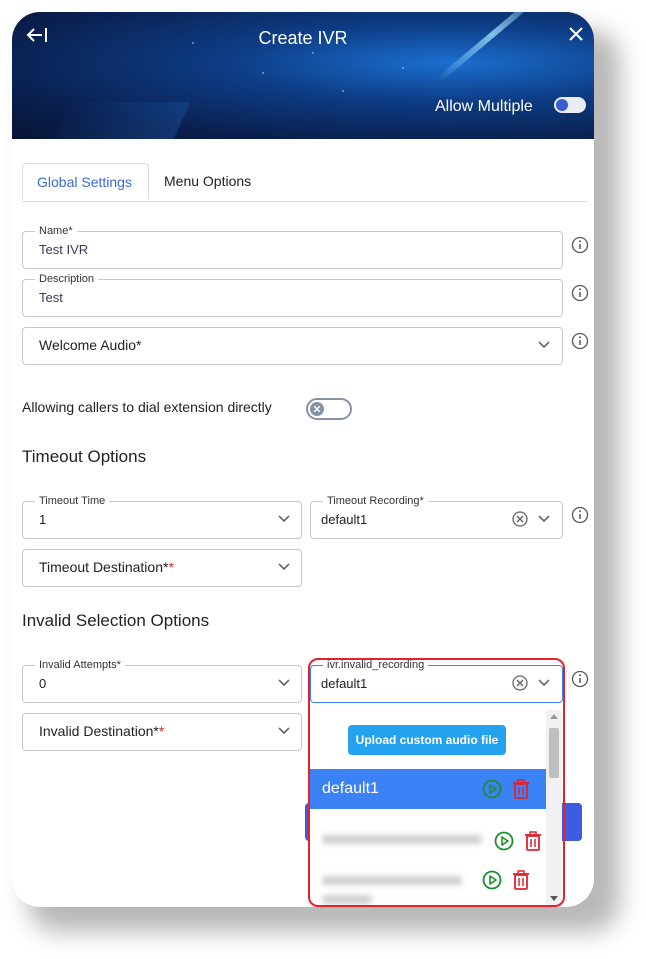 The image size is (646, 959). I want to click on timeout-recording-select: Timeout Recording* default1, so click(436, 516).